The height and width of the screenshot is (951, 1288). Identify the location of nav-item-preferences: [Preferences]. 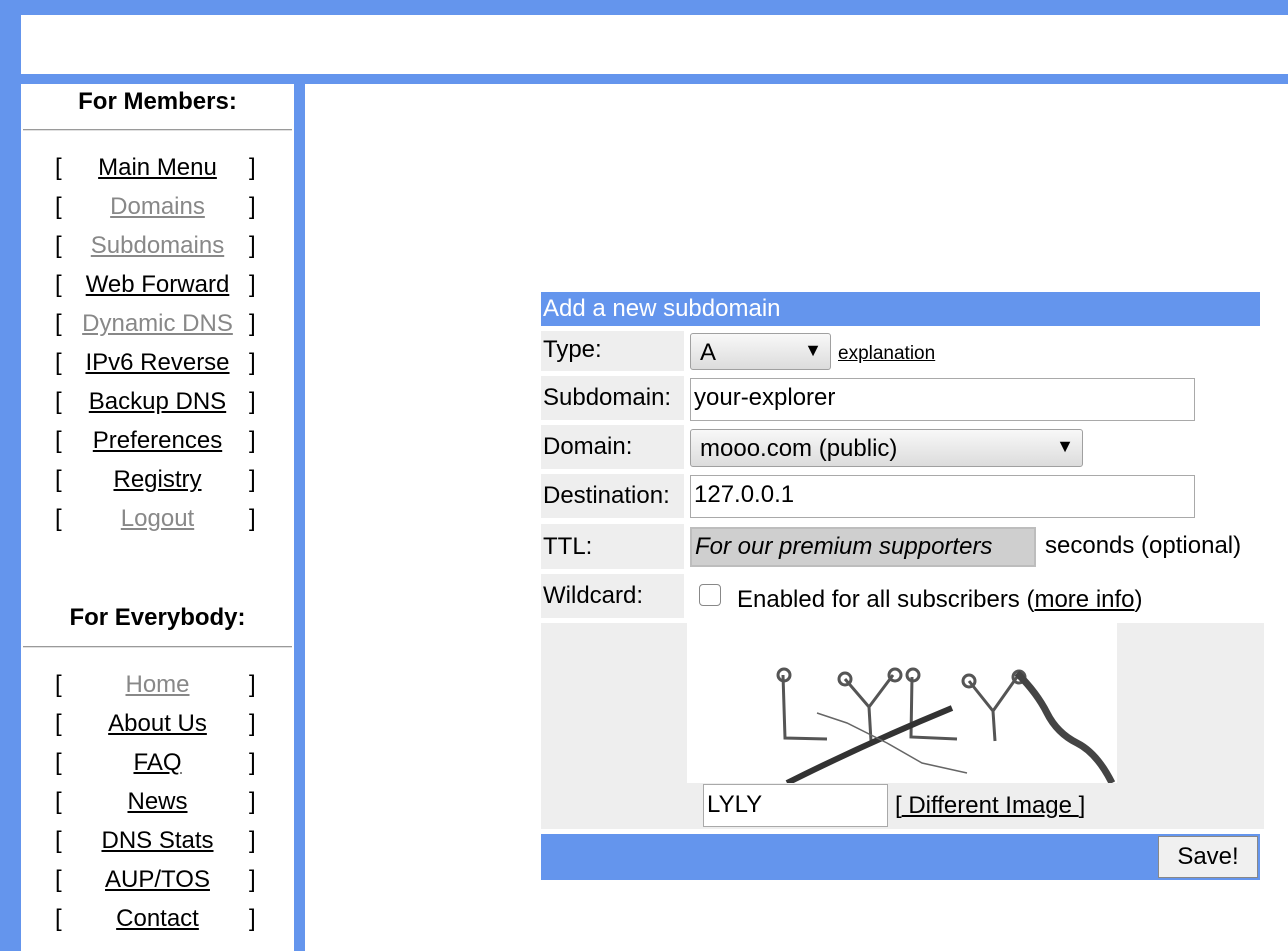
(157, 446).